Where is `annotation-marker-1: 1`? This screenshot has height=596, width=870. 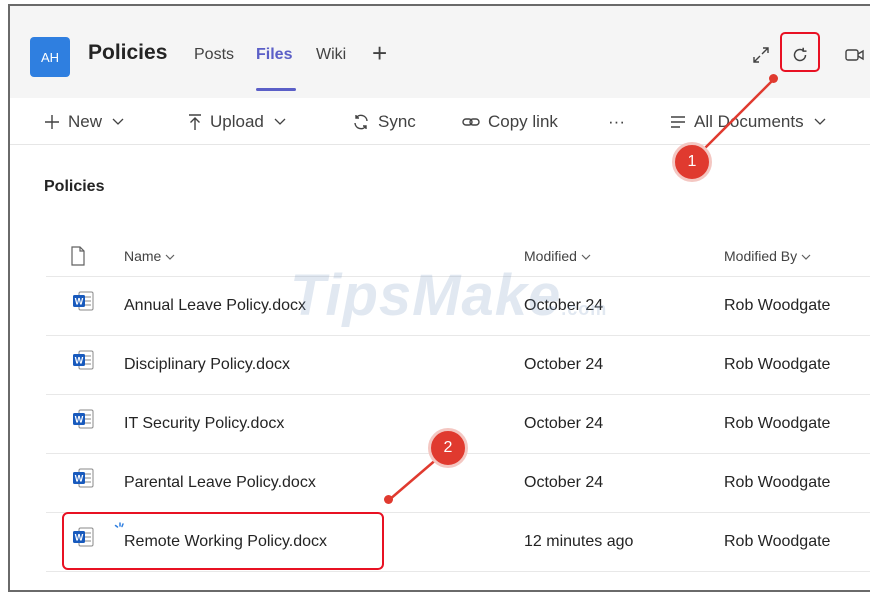 annotation-marker-1: 1 is located at coordinates (692, 162).